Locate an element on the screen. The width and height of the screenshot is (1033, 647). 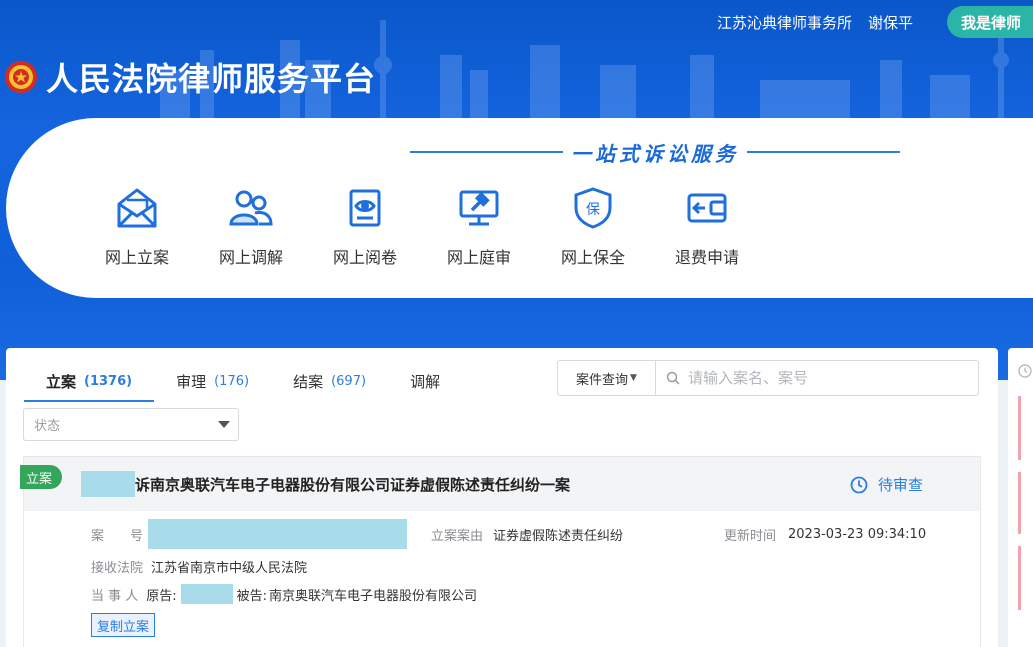
service-label: 网上阅卷 is located at coordinates (364, 257).